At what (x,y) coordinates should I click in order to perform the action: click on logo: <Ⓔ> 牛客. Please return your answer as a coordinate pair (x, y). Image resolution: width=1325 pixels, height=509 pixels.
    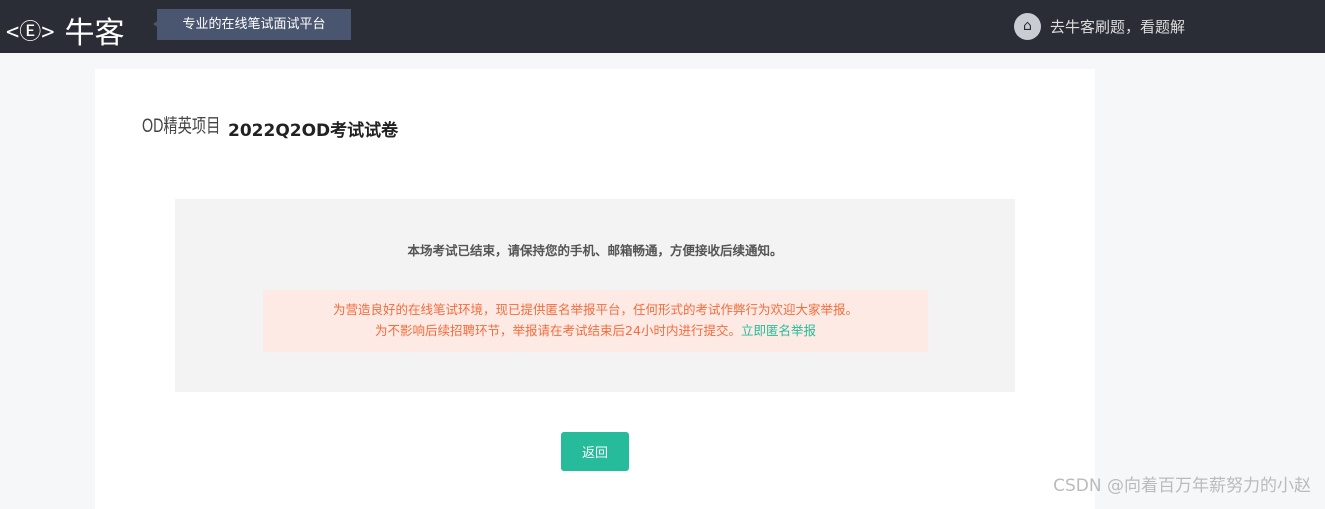
    Looking at the image, I should click on (65, 30).